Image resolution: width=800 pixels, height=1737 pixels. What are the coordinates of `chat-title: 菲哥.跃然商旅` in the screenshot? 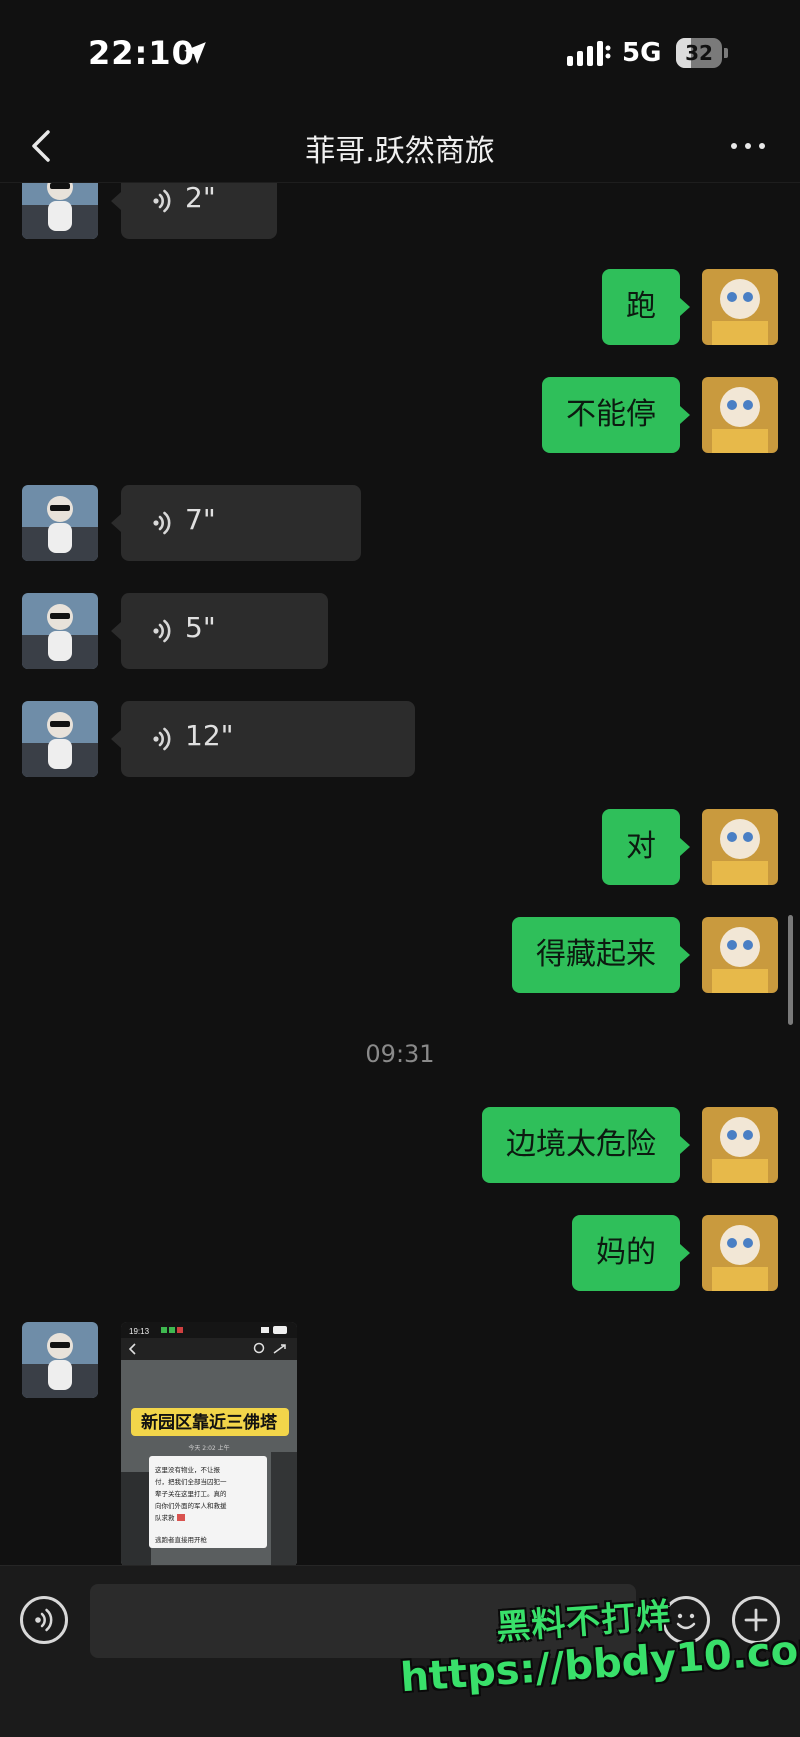 It's located at (400, 151).